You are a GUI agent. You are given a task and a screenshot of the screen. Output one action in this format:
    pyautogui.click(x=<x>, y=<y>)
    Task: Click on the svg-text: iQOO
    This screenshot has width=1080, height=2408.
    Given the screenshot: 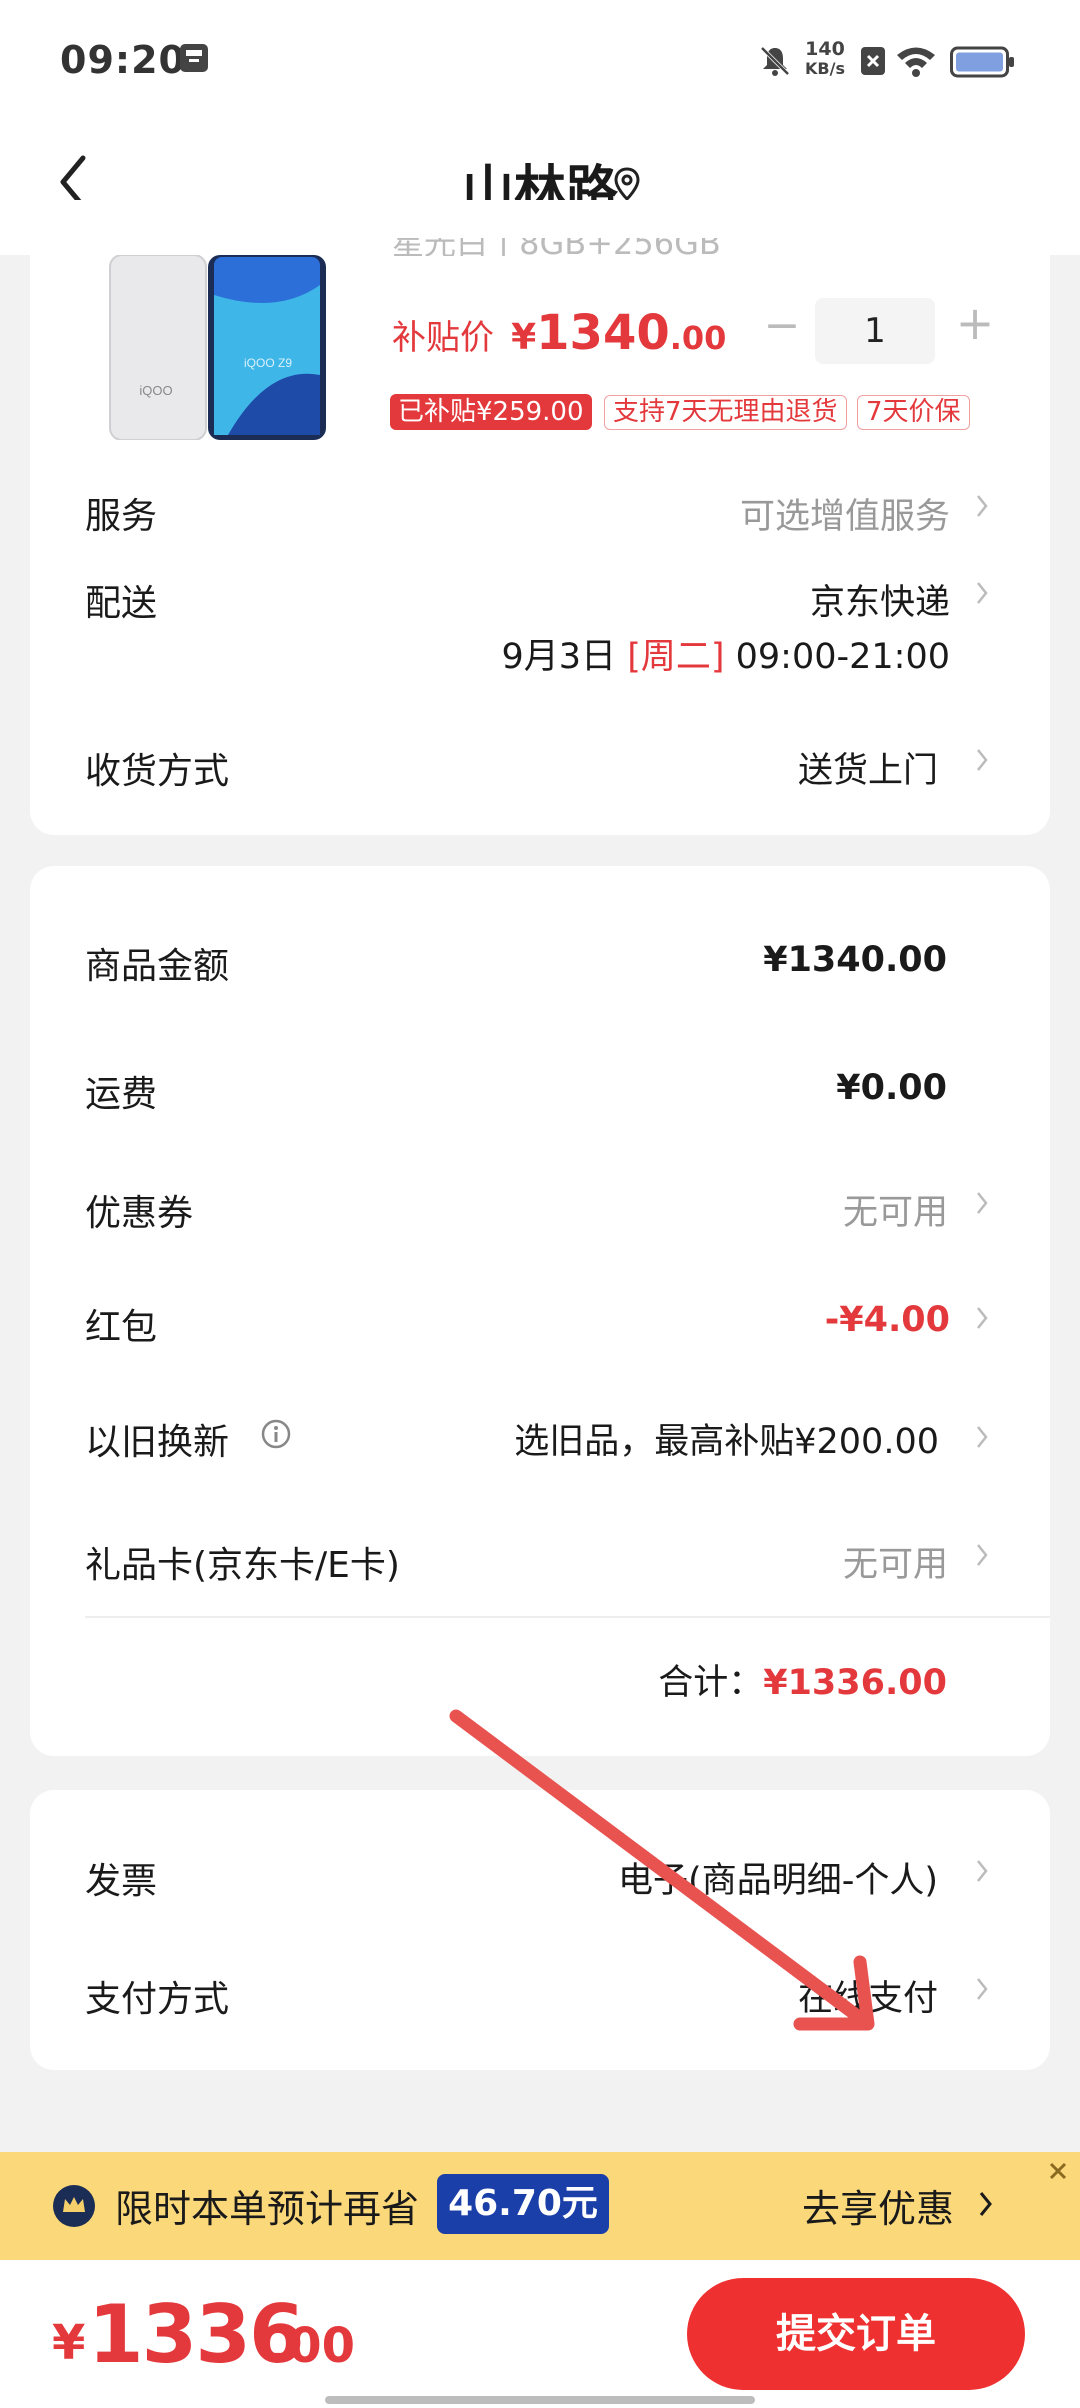 What is the action you would take?
    pyautogui.click(x=155, y=390)
    